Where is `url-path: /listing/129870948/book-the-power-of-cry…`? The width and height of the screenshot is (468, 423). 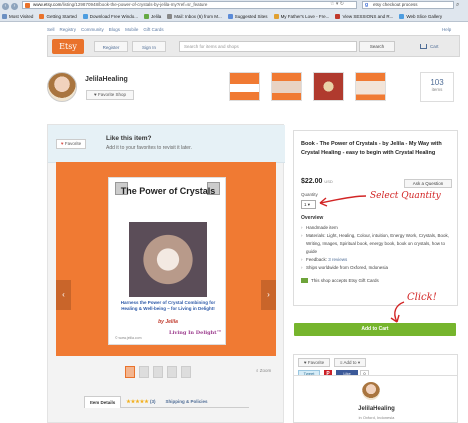 url-path: /listing/129870948/book-the-power-of-cry… is located at coordinates (134, 4).